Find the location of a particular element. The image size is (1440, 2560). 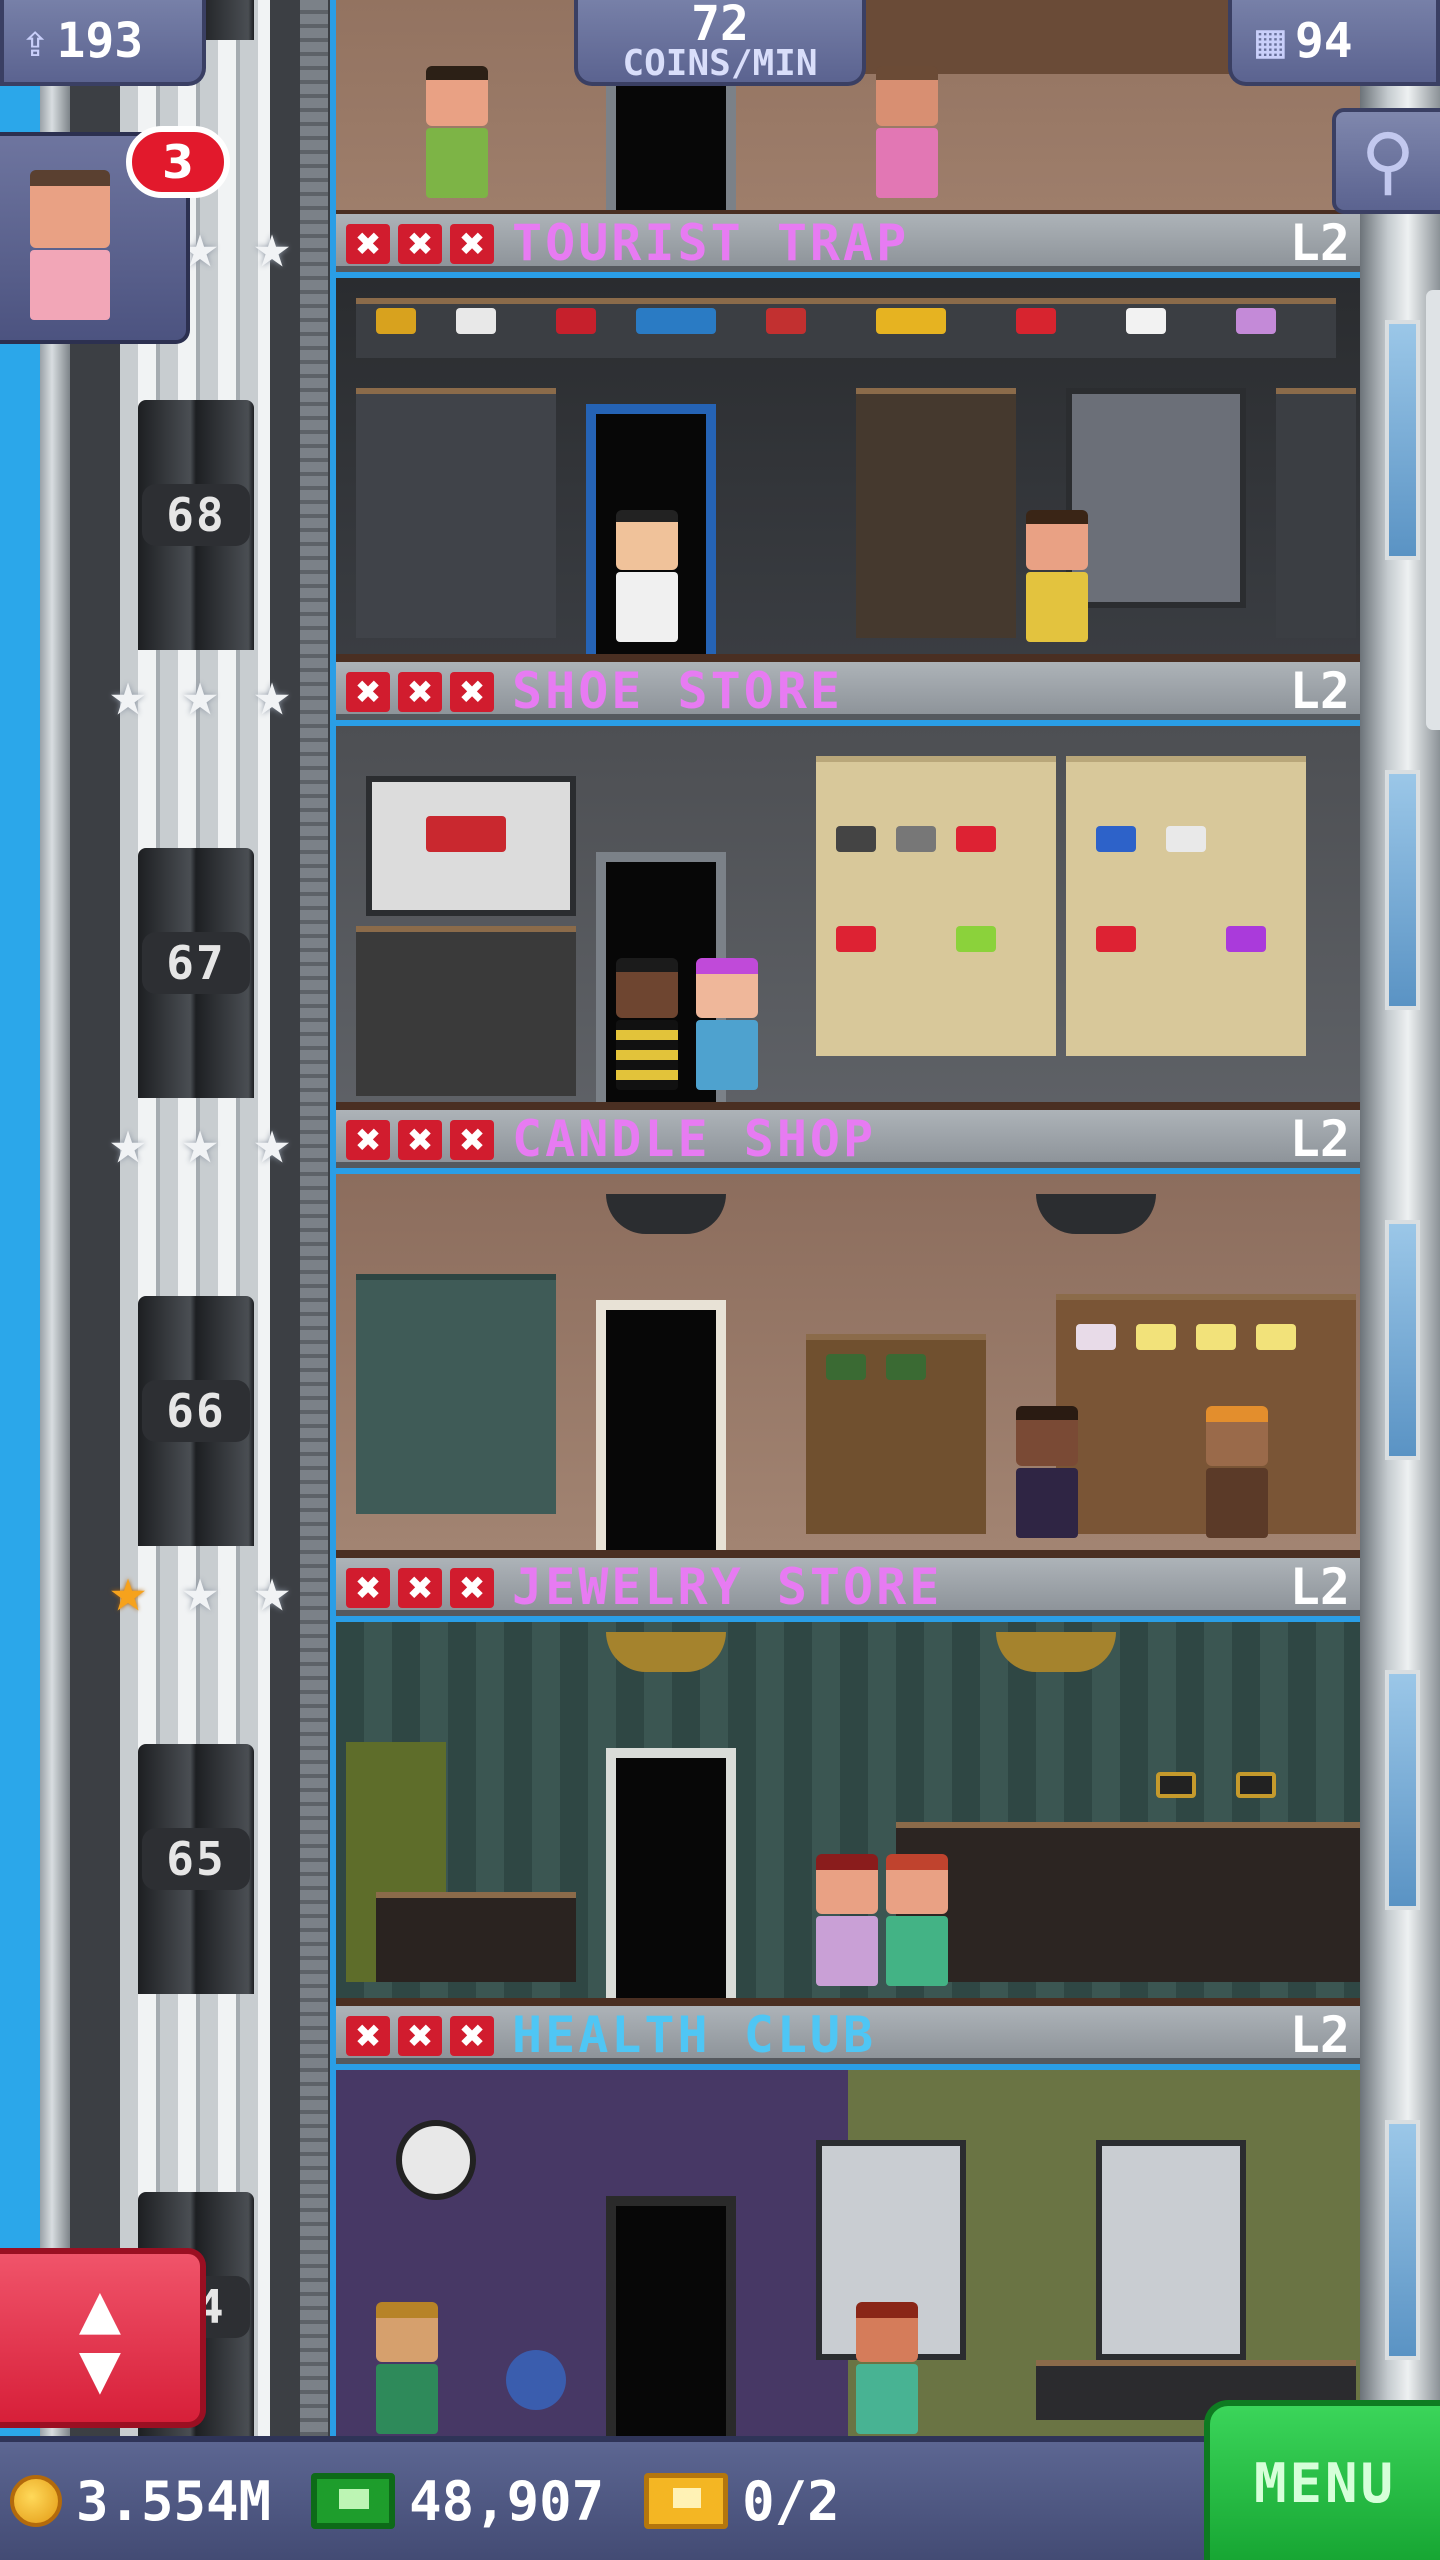

floor-health-club: ✖ ✖ ✖ HEALTH CLUB L2 is located at coordinates (848, 2230).